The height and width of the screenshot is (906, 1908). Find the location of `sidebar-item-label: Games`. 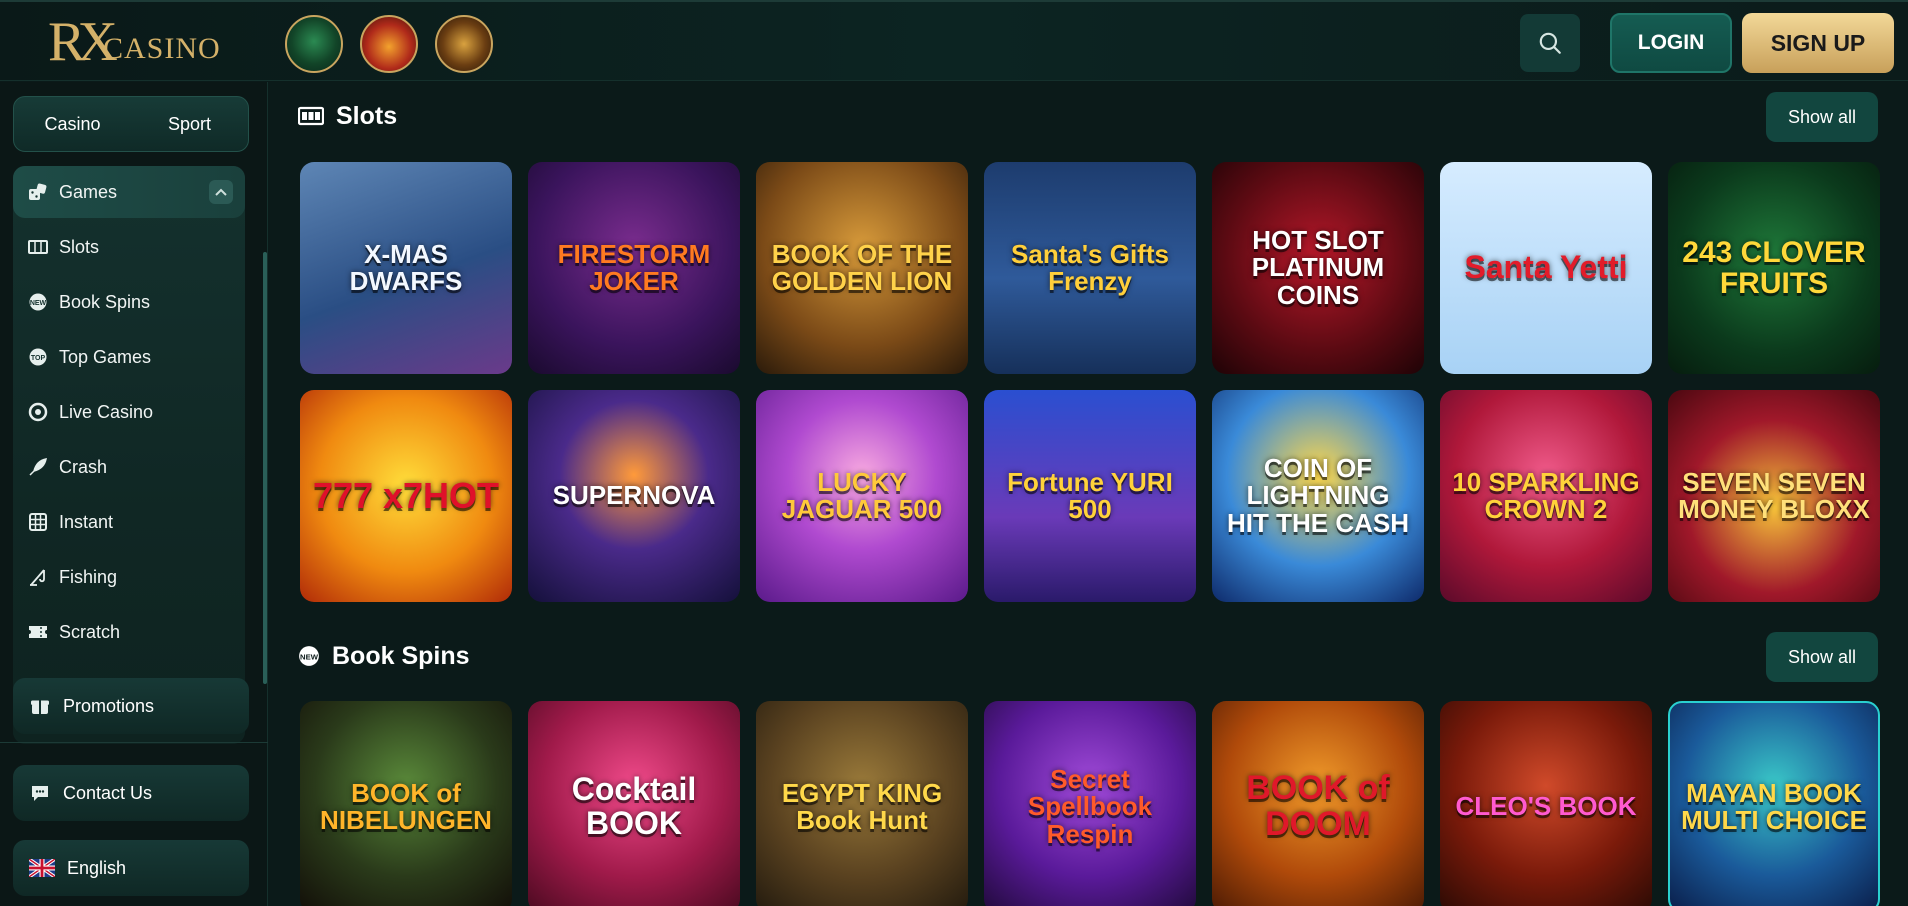

sidebar-item-label: Games is located at coordinates (88, 191).